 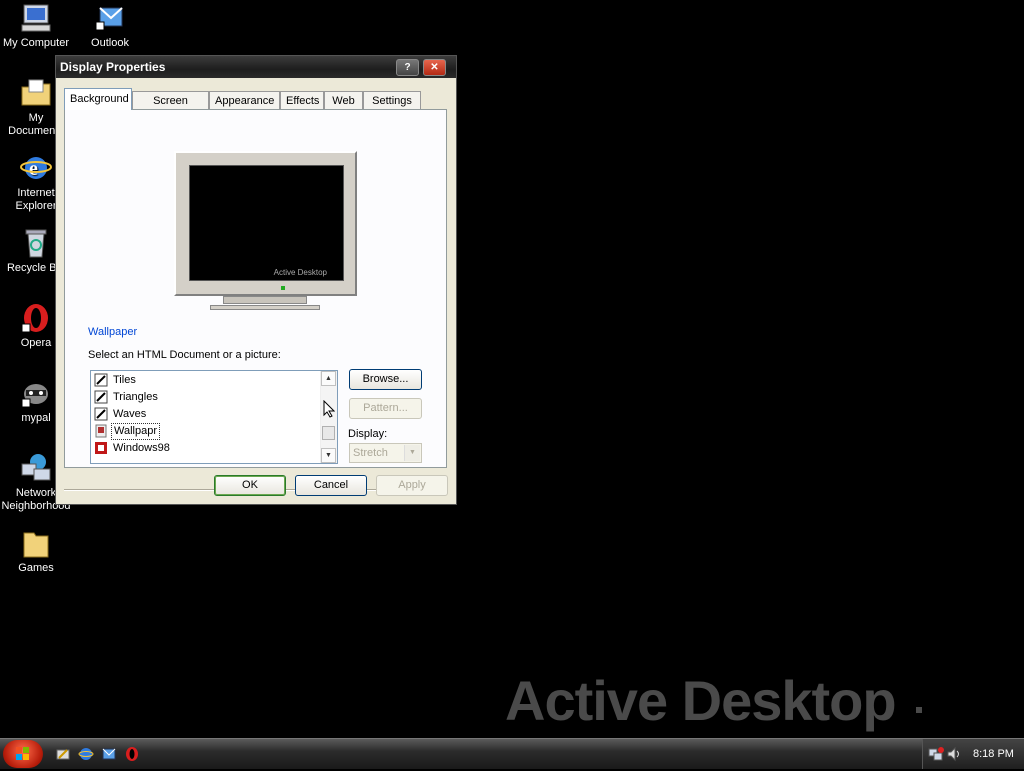 What do you see at coordinates (36, 468) in the screenshot?
I see `network-icon` at bounding box center [36, 468].